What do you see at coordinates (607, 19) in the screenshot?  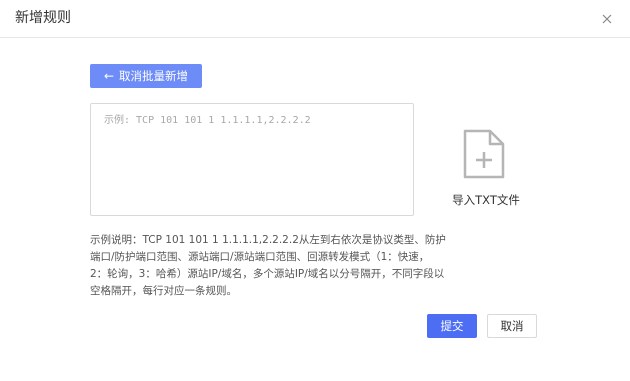 I see `close-icon` at bounding box center [607, 19].